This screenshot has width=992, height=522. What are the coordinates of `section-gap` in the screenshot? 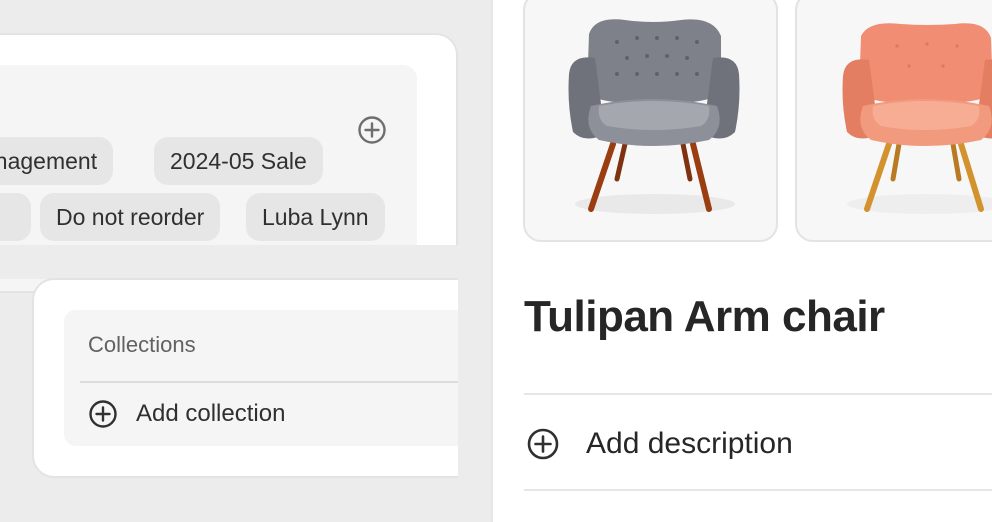 It's located at (246, 262).